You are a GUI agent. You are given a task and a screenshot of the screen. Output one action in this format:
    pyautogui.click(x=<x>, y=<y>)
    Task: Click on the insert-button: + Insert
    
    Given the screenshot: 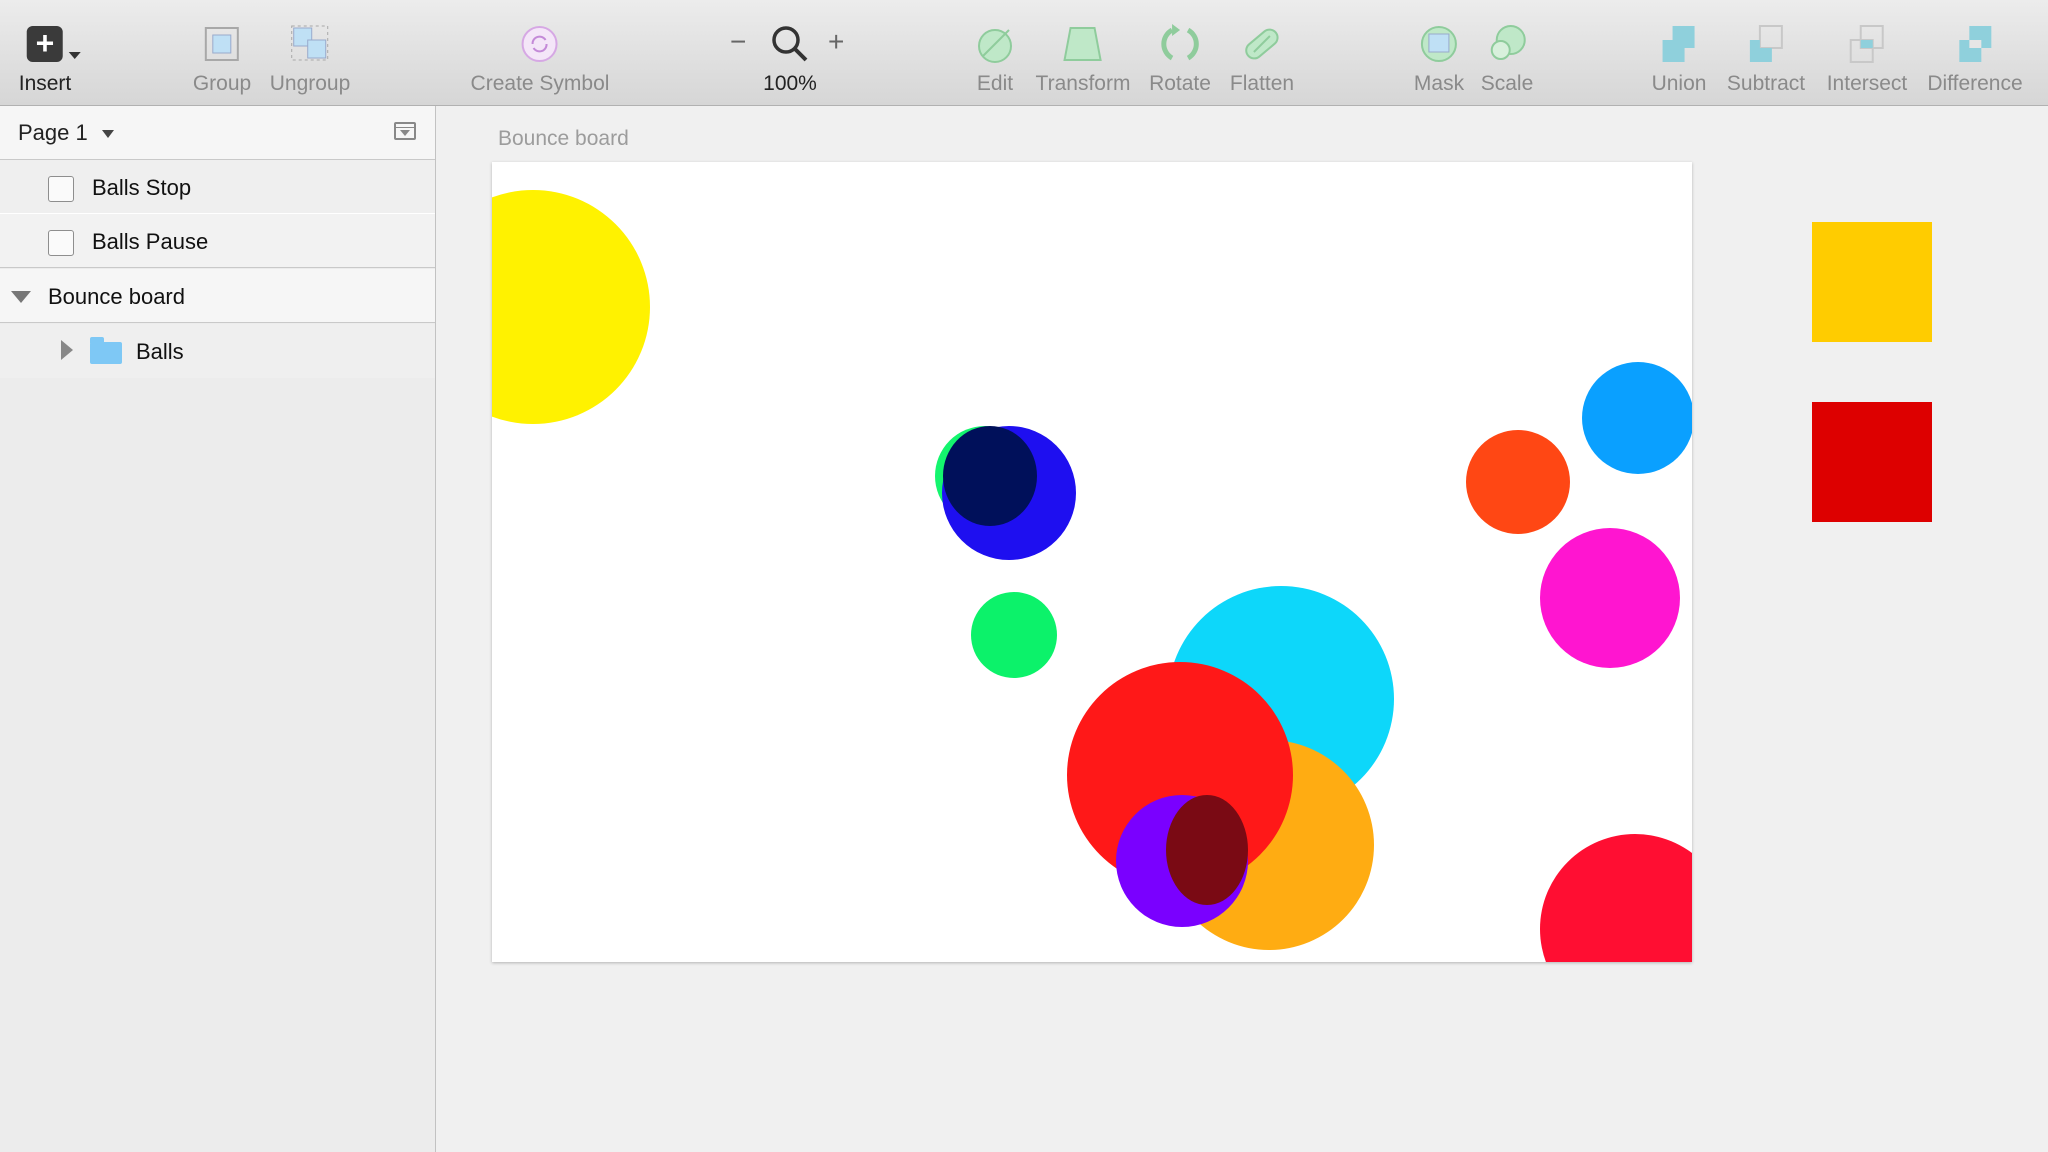 What is the action you would take?
    pyautogui.click(x=49, y=59)
    